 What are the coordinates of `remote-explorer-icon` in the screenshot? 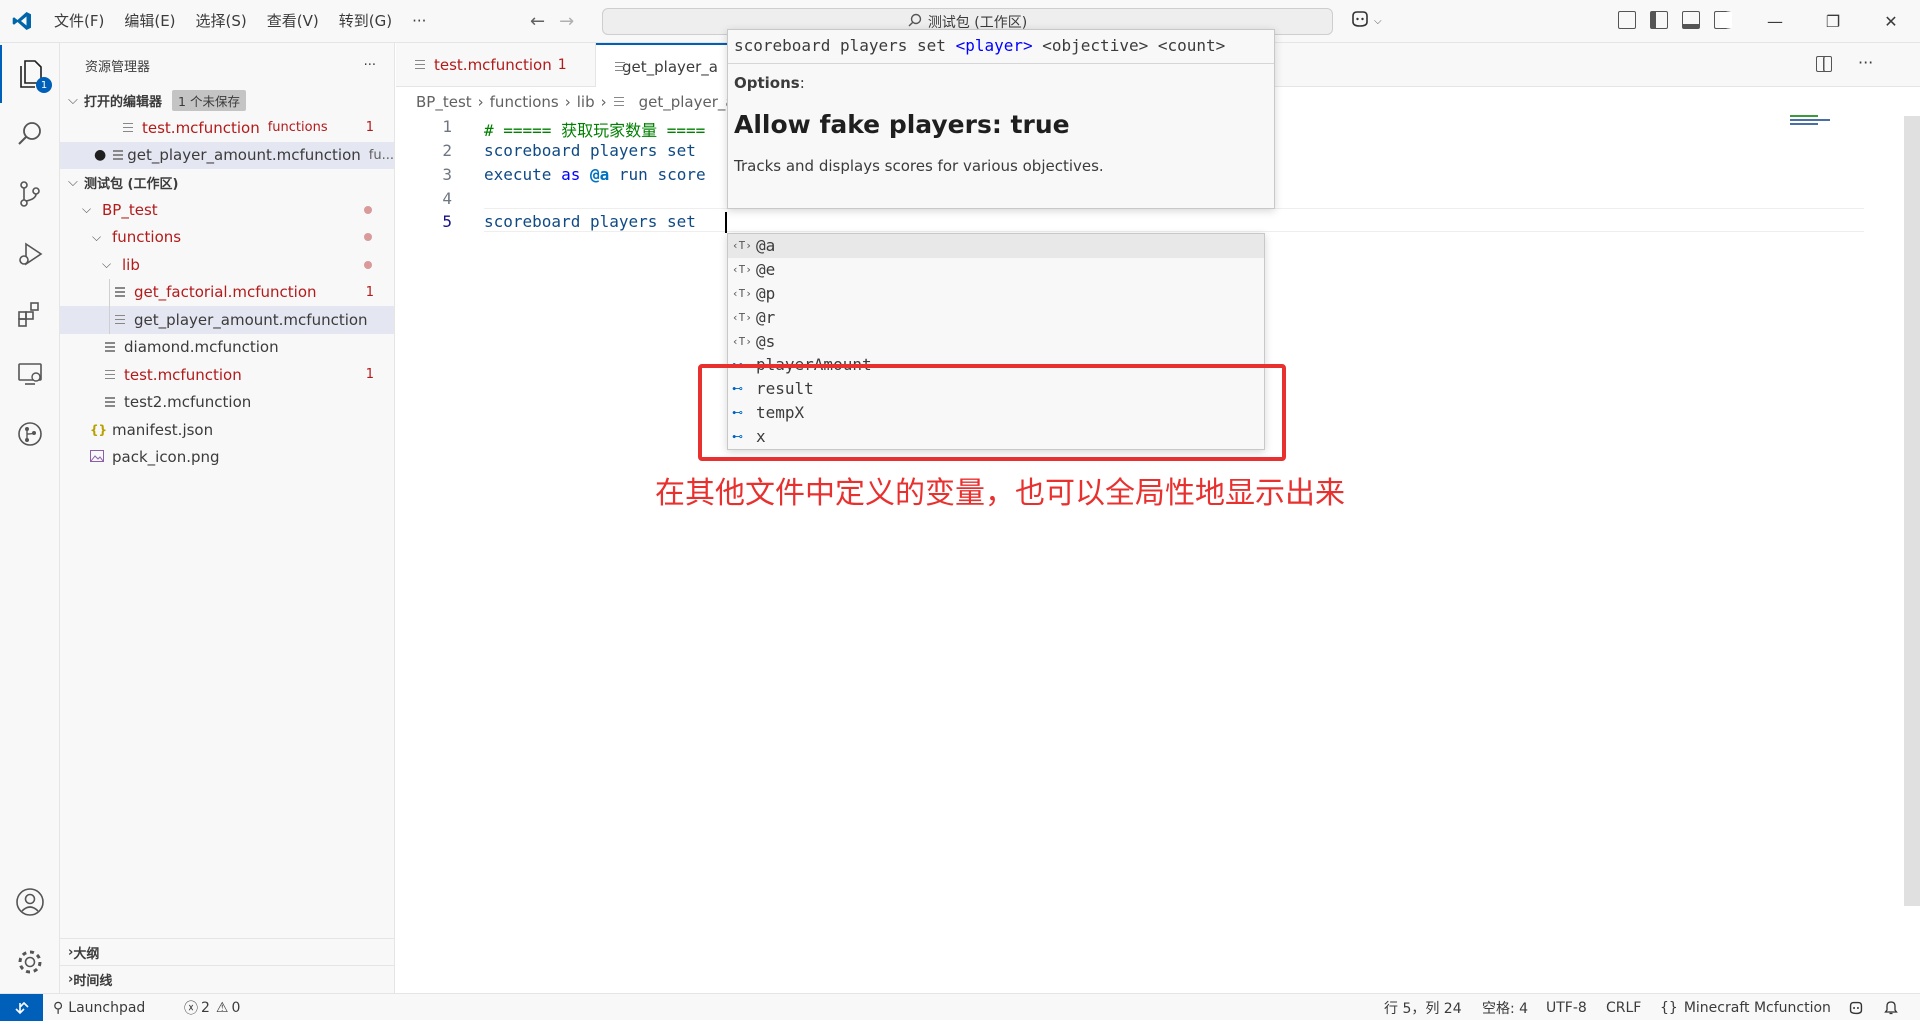 It's located at (30, 374).